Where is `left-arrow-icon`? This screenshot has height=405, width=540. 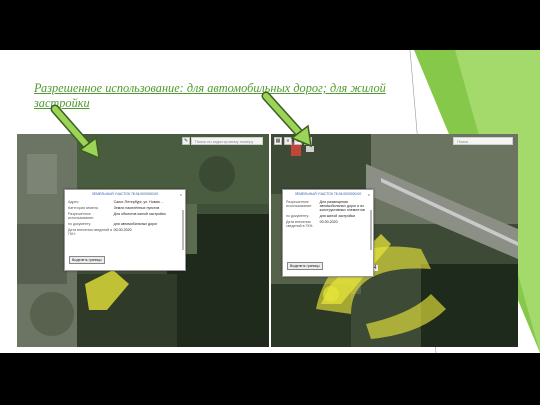 left-arrow-icon is located at coordinates (75, 132).